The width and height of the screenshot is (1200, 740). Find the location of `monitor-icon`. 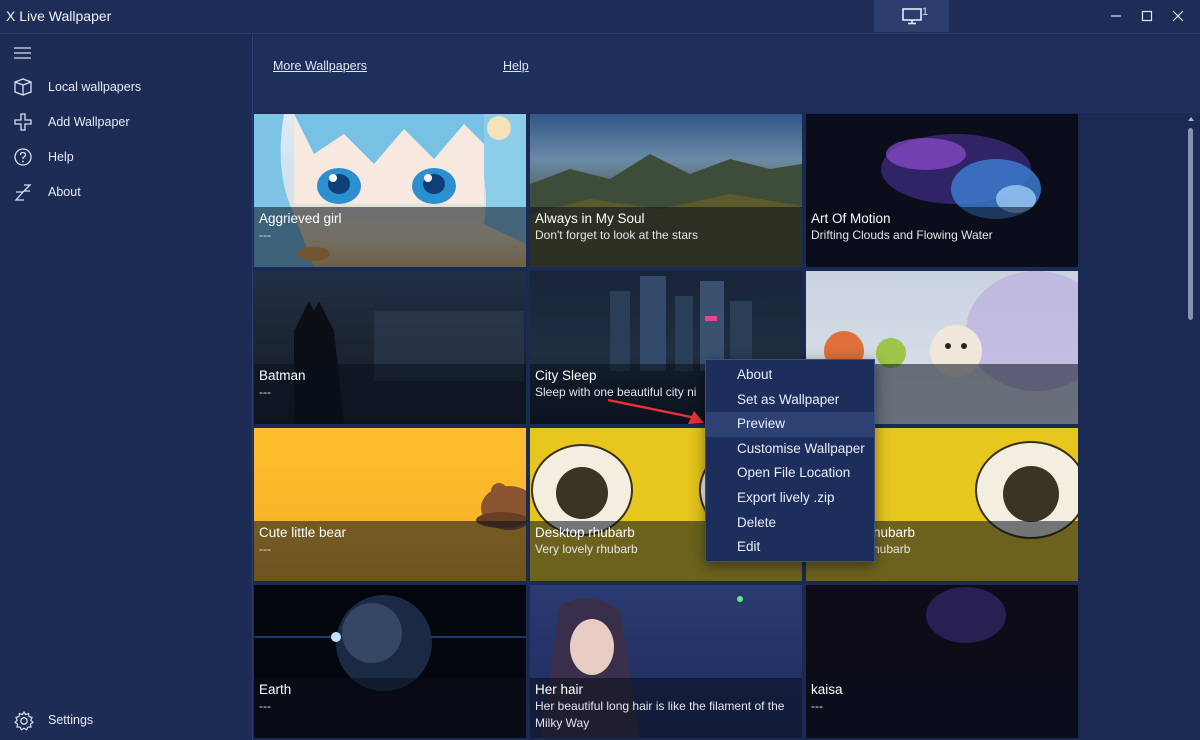

monitor-icon is located at coordinates (911, 16).